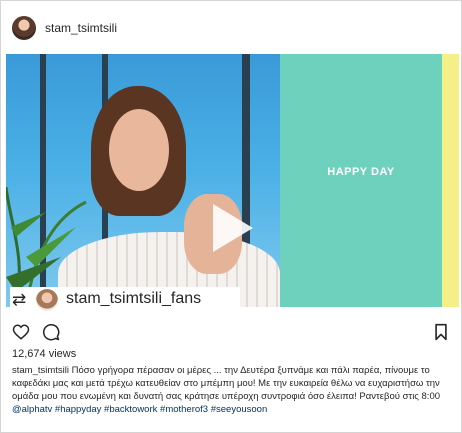 Image resolution: width=462 pixels, height=433 pixels. What do you see at coordinates (19, 299) in the screenshot?
I see `repost-icon: ⇄` at bounding box center [19, 299].